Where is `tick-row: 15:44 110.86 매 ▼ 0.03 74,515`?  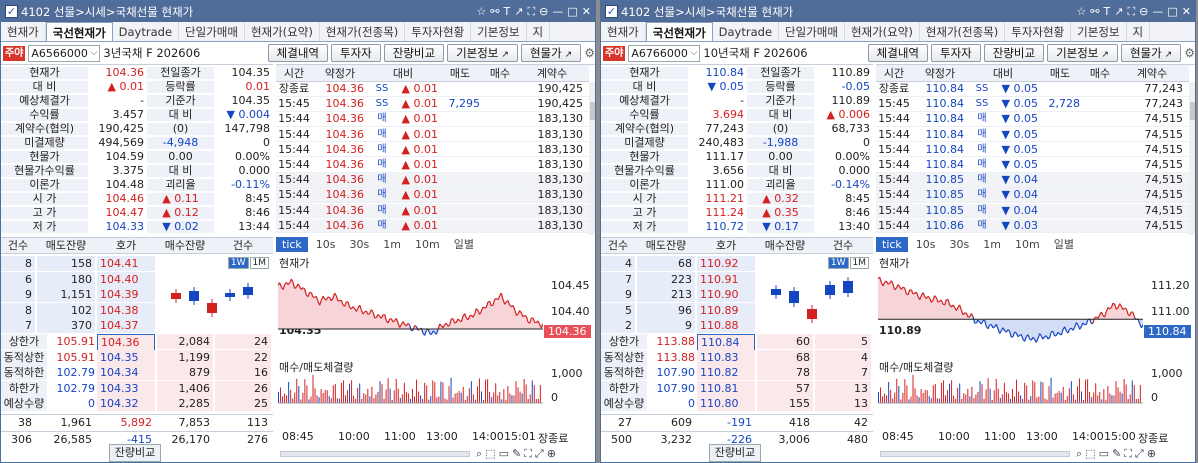
tick-row: 15:44 110.86 매 ▼ 0.03 74,515 is located at coordinates (1032, 226).